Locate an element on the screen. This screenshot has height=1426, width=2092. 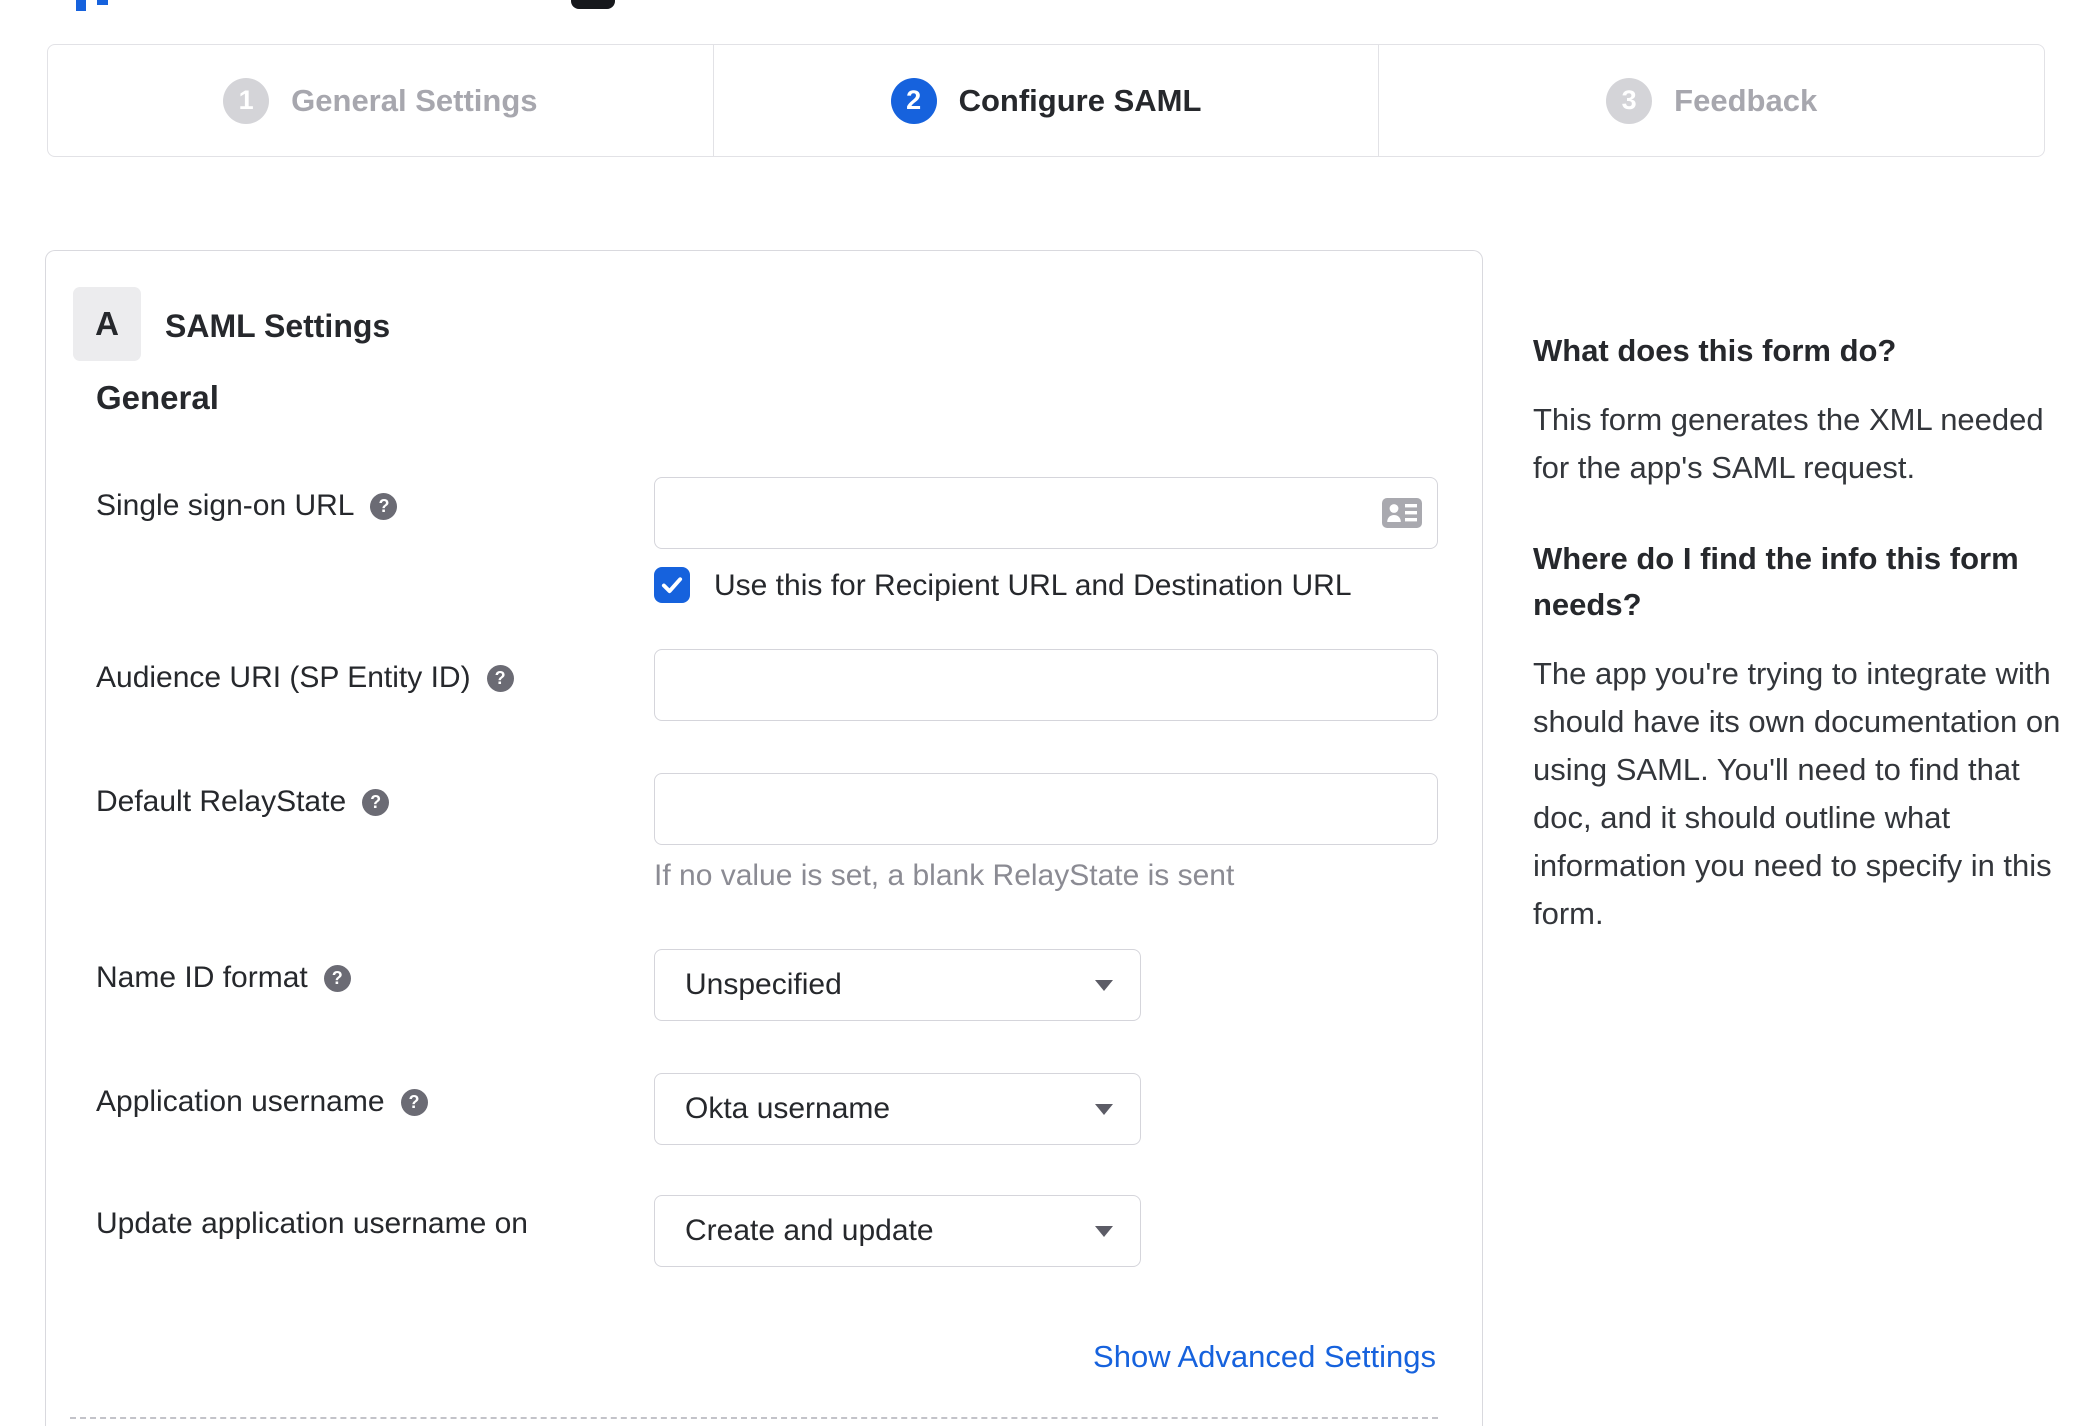
field-label-text: Application username is located at coordinates (240, 1101).